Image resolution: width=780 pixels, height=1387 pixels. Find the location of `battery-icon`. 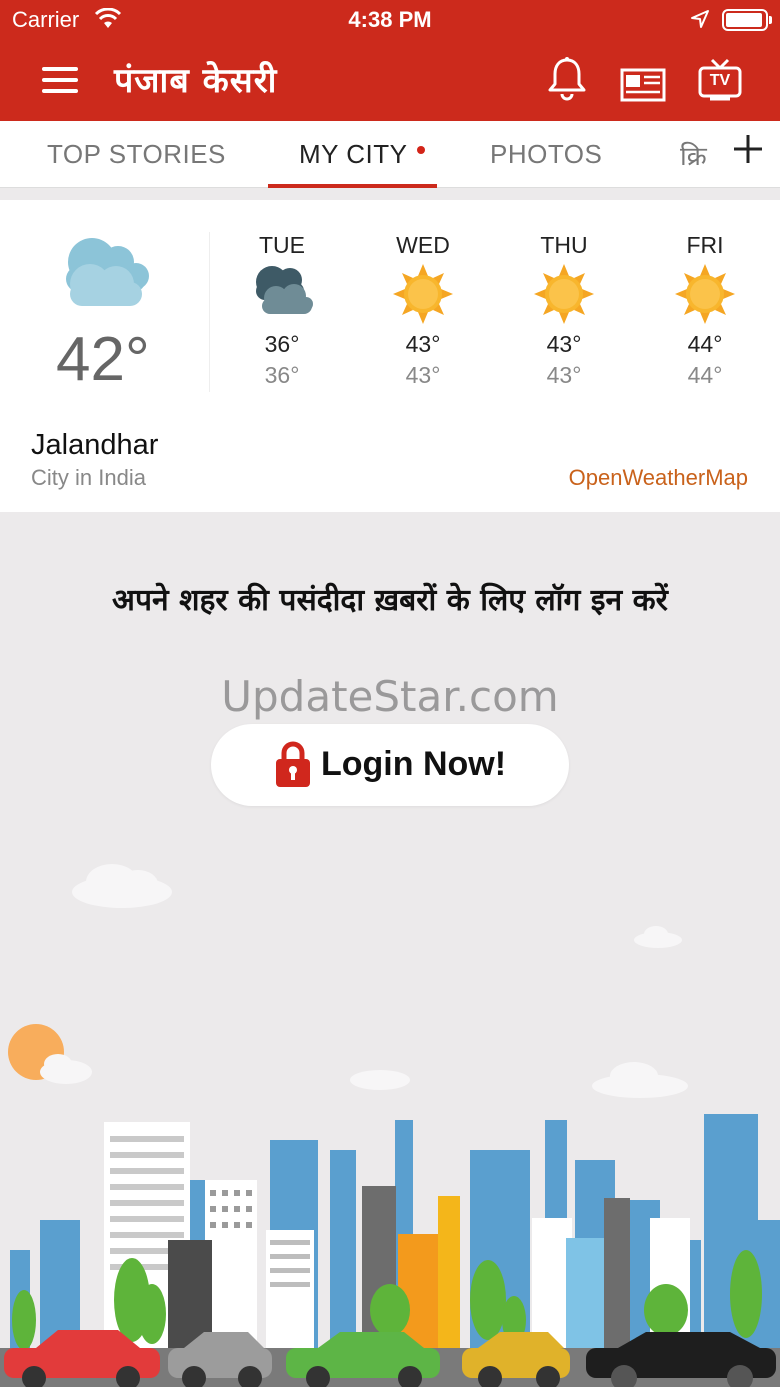

battery-icon is located at coordinates (745, 20).